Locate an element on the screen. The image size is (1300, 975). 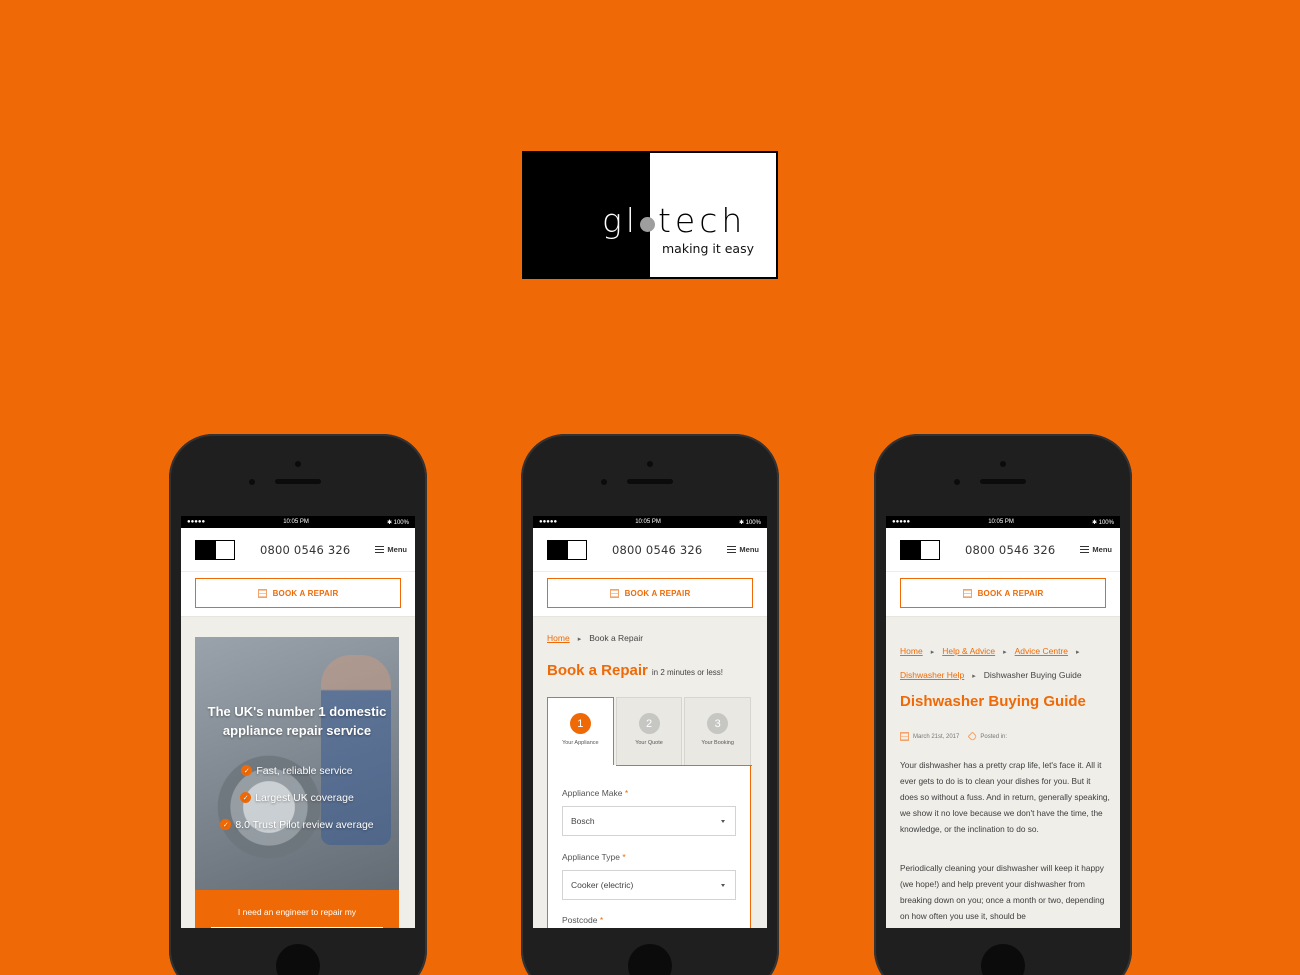
appliance-make-select: Bosch is located at coordinates (649, 821).